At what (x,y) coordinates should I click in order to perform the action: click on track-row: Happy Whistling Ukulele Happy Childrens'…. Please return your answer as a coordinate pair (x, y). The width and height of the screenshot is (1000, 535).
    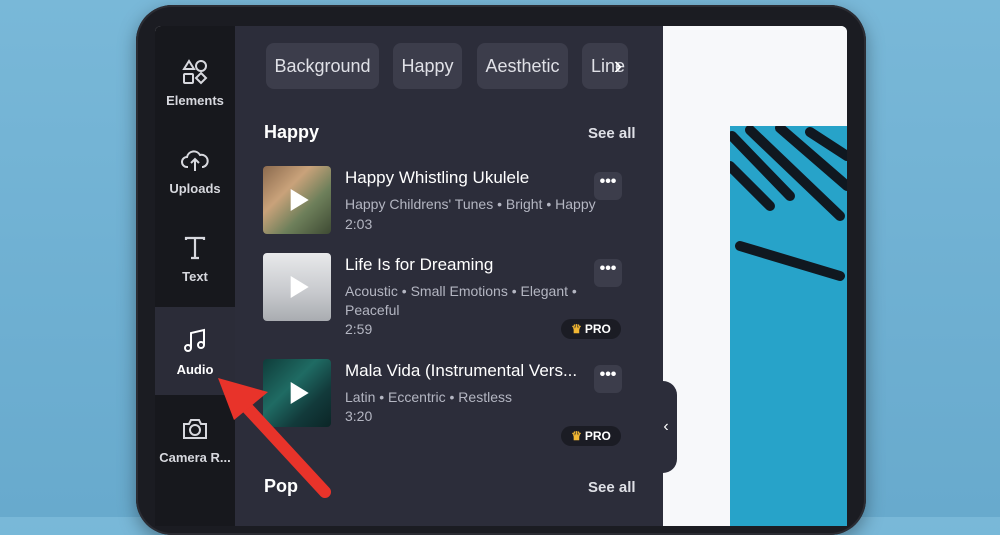
    Looking at the image, I should click on (453, 202).